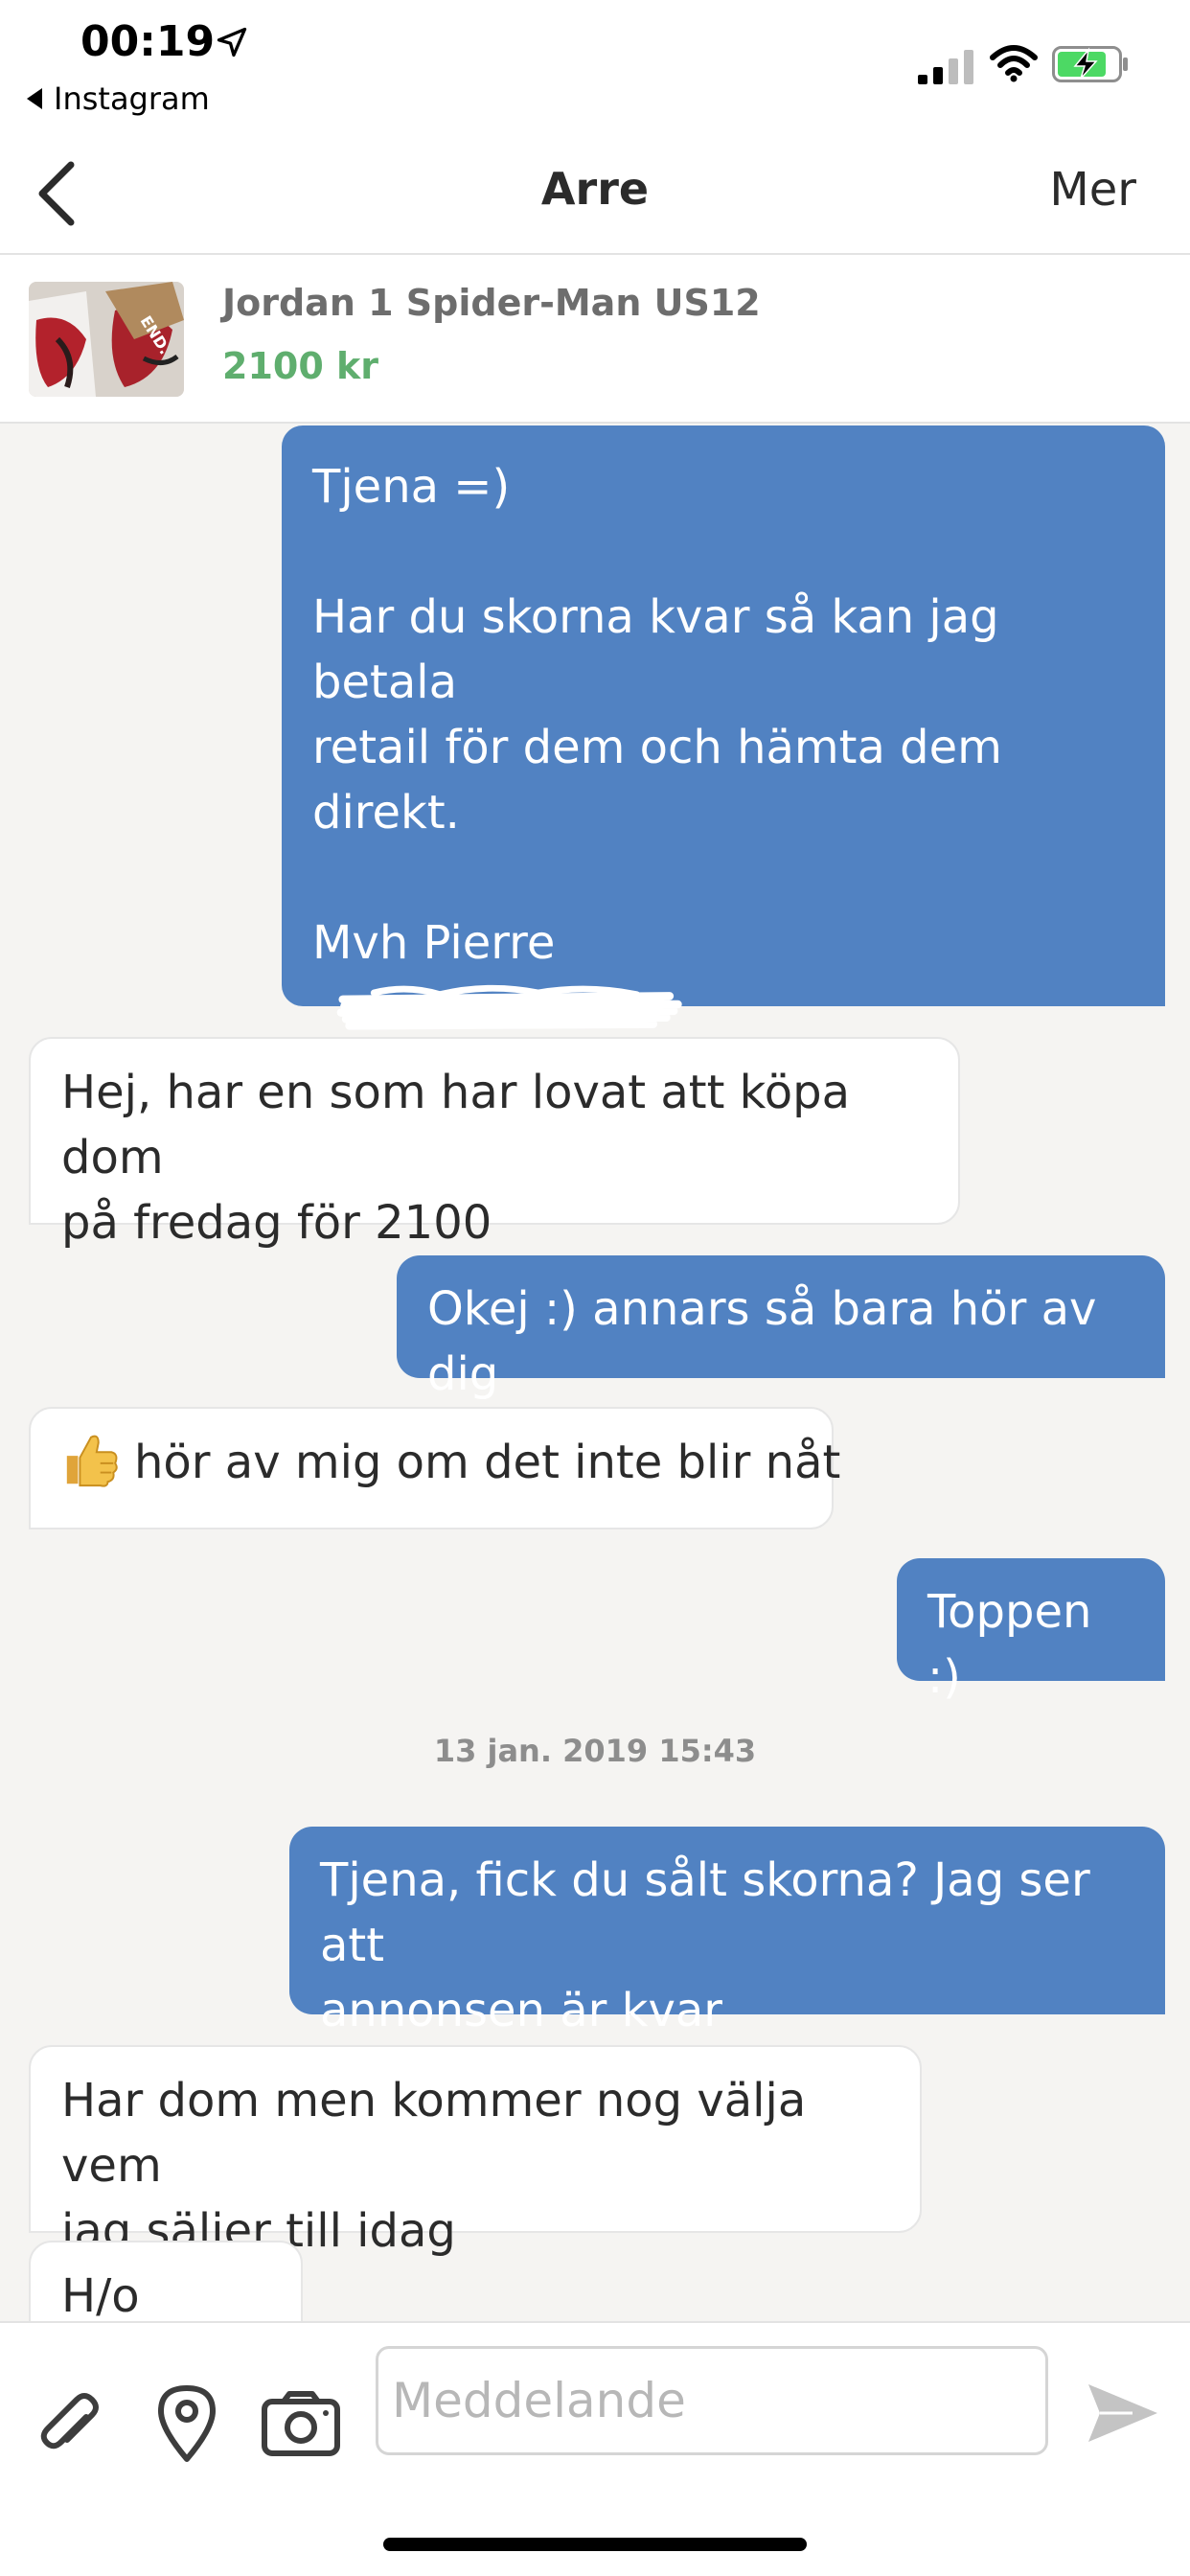  I want to click on status-time: 00:19, so click(148, 41).